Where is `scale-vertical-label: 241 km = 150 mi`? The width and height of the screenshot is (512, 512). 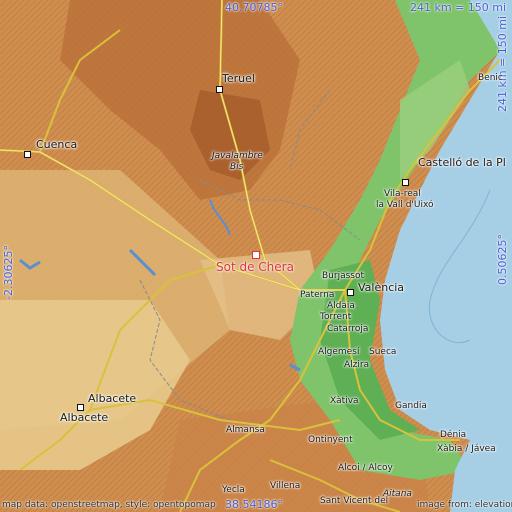 scale-vertical-label: 241 km = 150 mi is located at coordinates (502, 63).